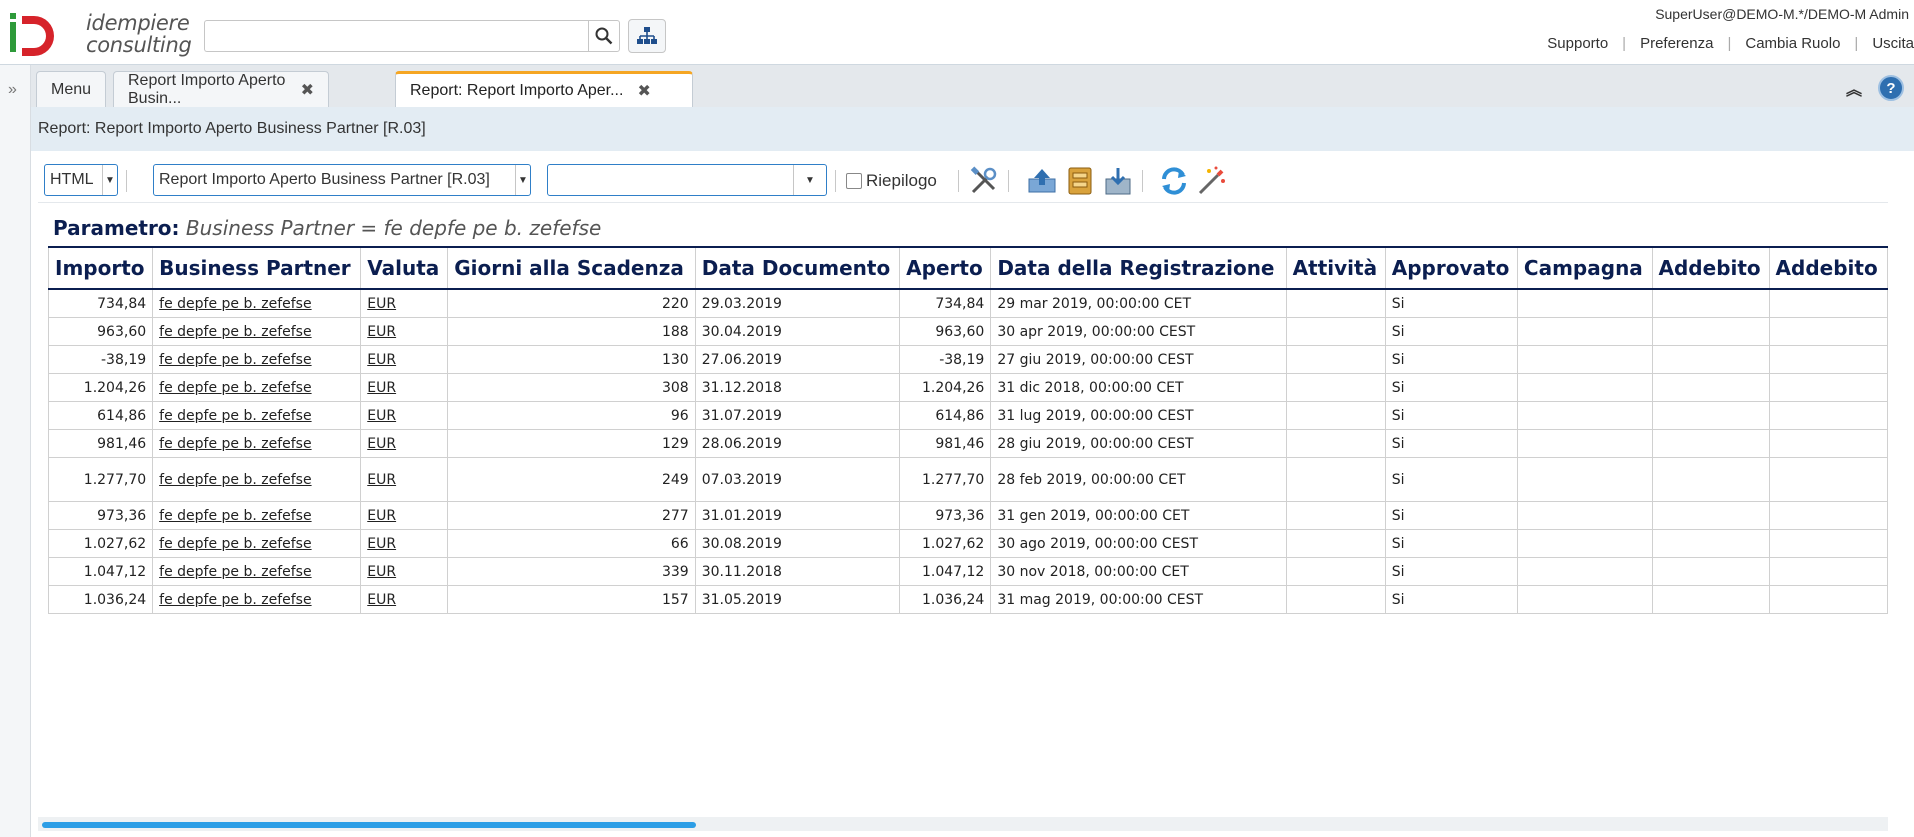 This screenshot has height=837, width=1914. I want to click on table-cell: 1.277,70, so click(945, 479).